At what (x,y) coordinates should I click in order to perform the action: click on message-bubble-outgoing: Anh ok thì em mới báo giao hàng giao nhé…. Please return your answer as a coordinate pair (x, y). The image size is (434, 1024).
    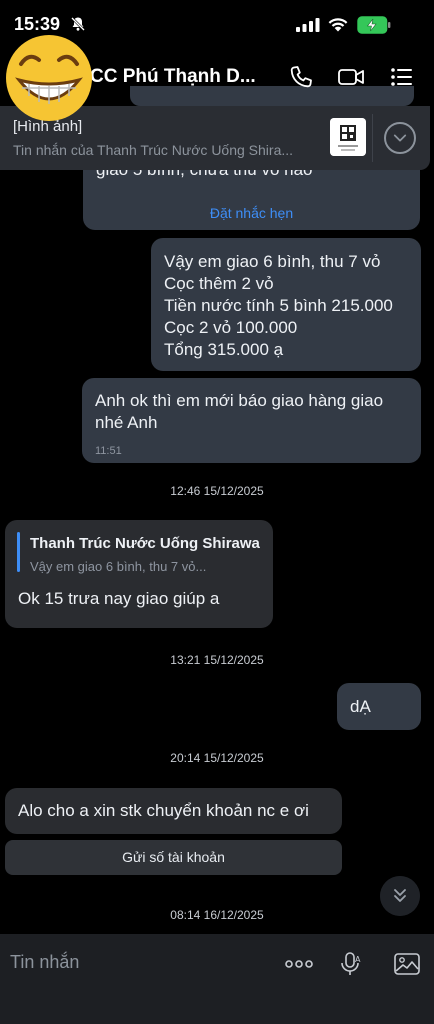
    Looking at the image, I should click on (251, 420).